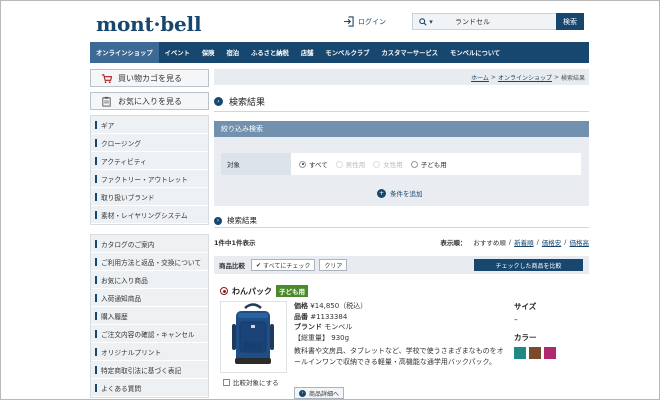 This screenshot has width=660, height=400. What do you see at coordinates (149, 388) in the screenshot?
I see `sidebar-item-faq: よくある質問` at bounding box center [149, 388].